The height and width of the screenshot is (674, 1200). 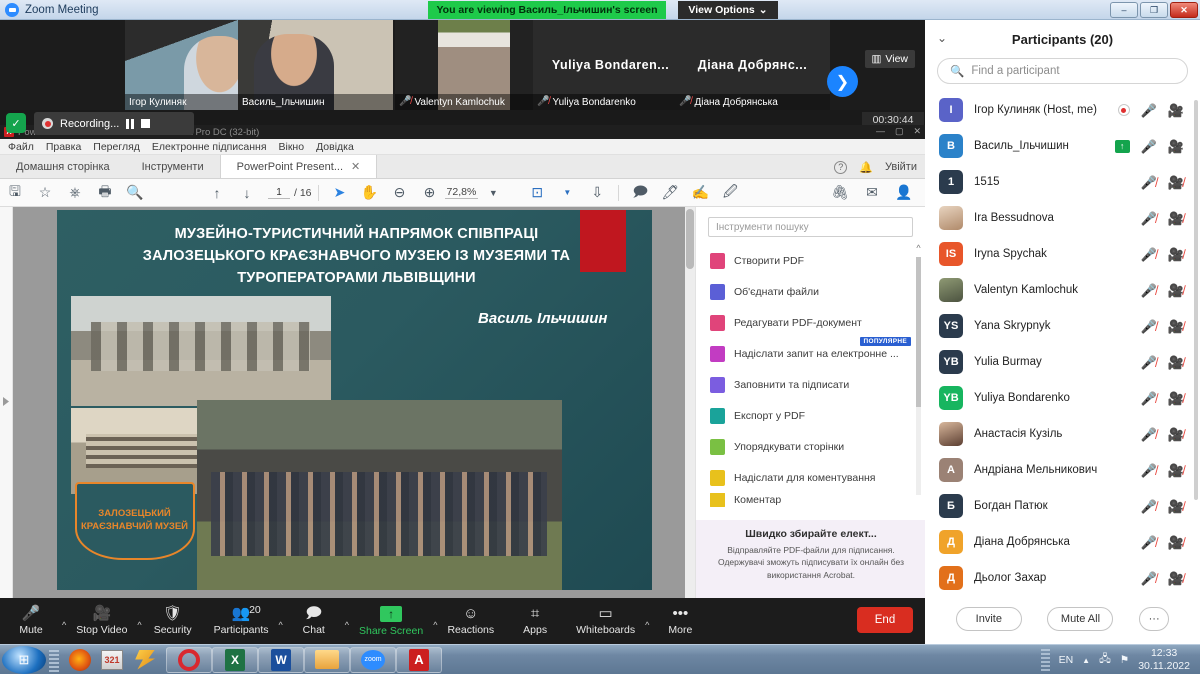 What do you see at coordinates (340, 193) in the screenshot?
I see `cursor-icon: ➤` at bounding box center [340, 193].